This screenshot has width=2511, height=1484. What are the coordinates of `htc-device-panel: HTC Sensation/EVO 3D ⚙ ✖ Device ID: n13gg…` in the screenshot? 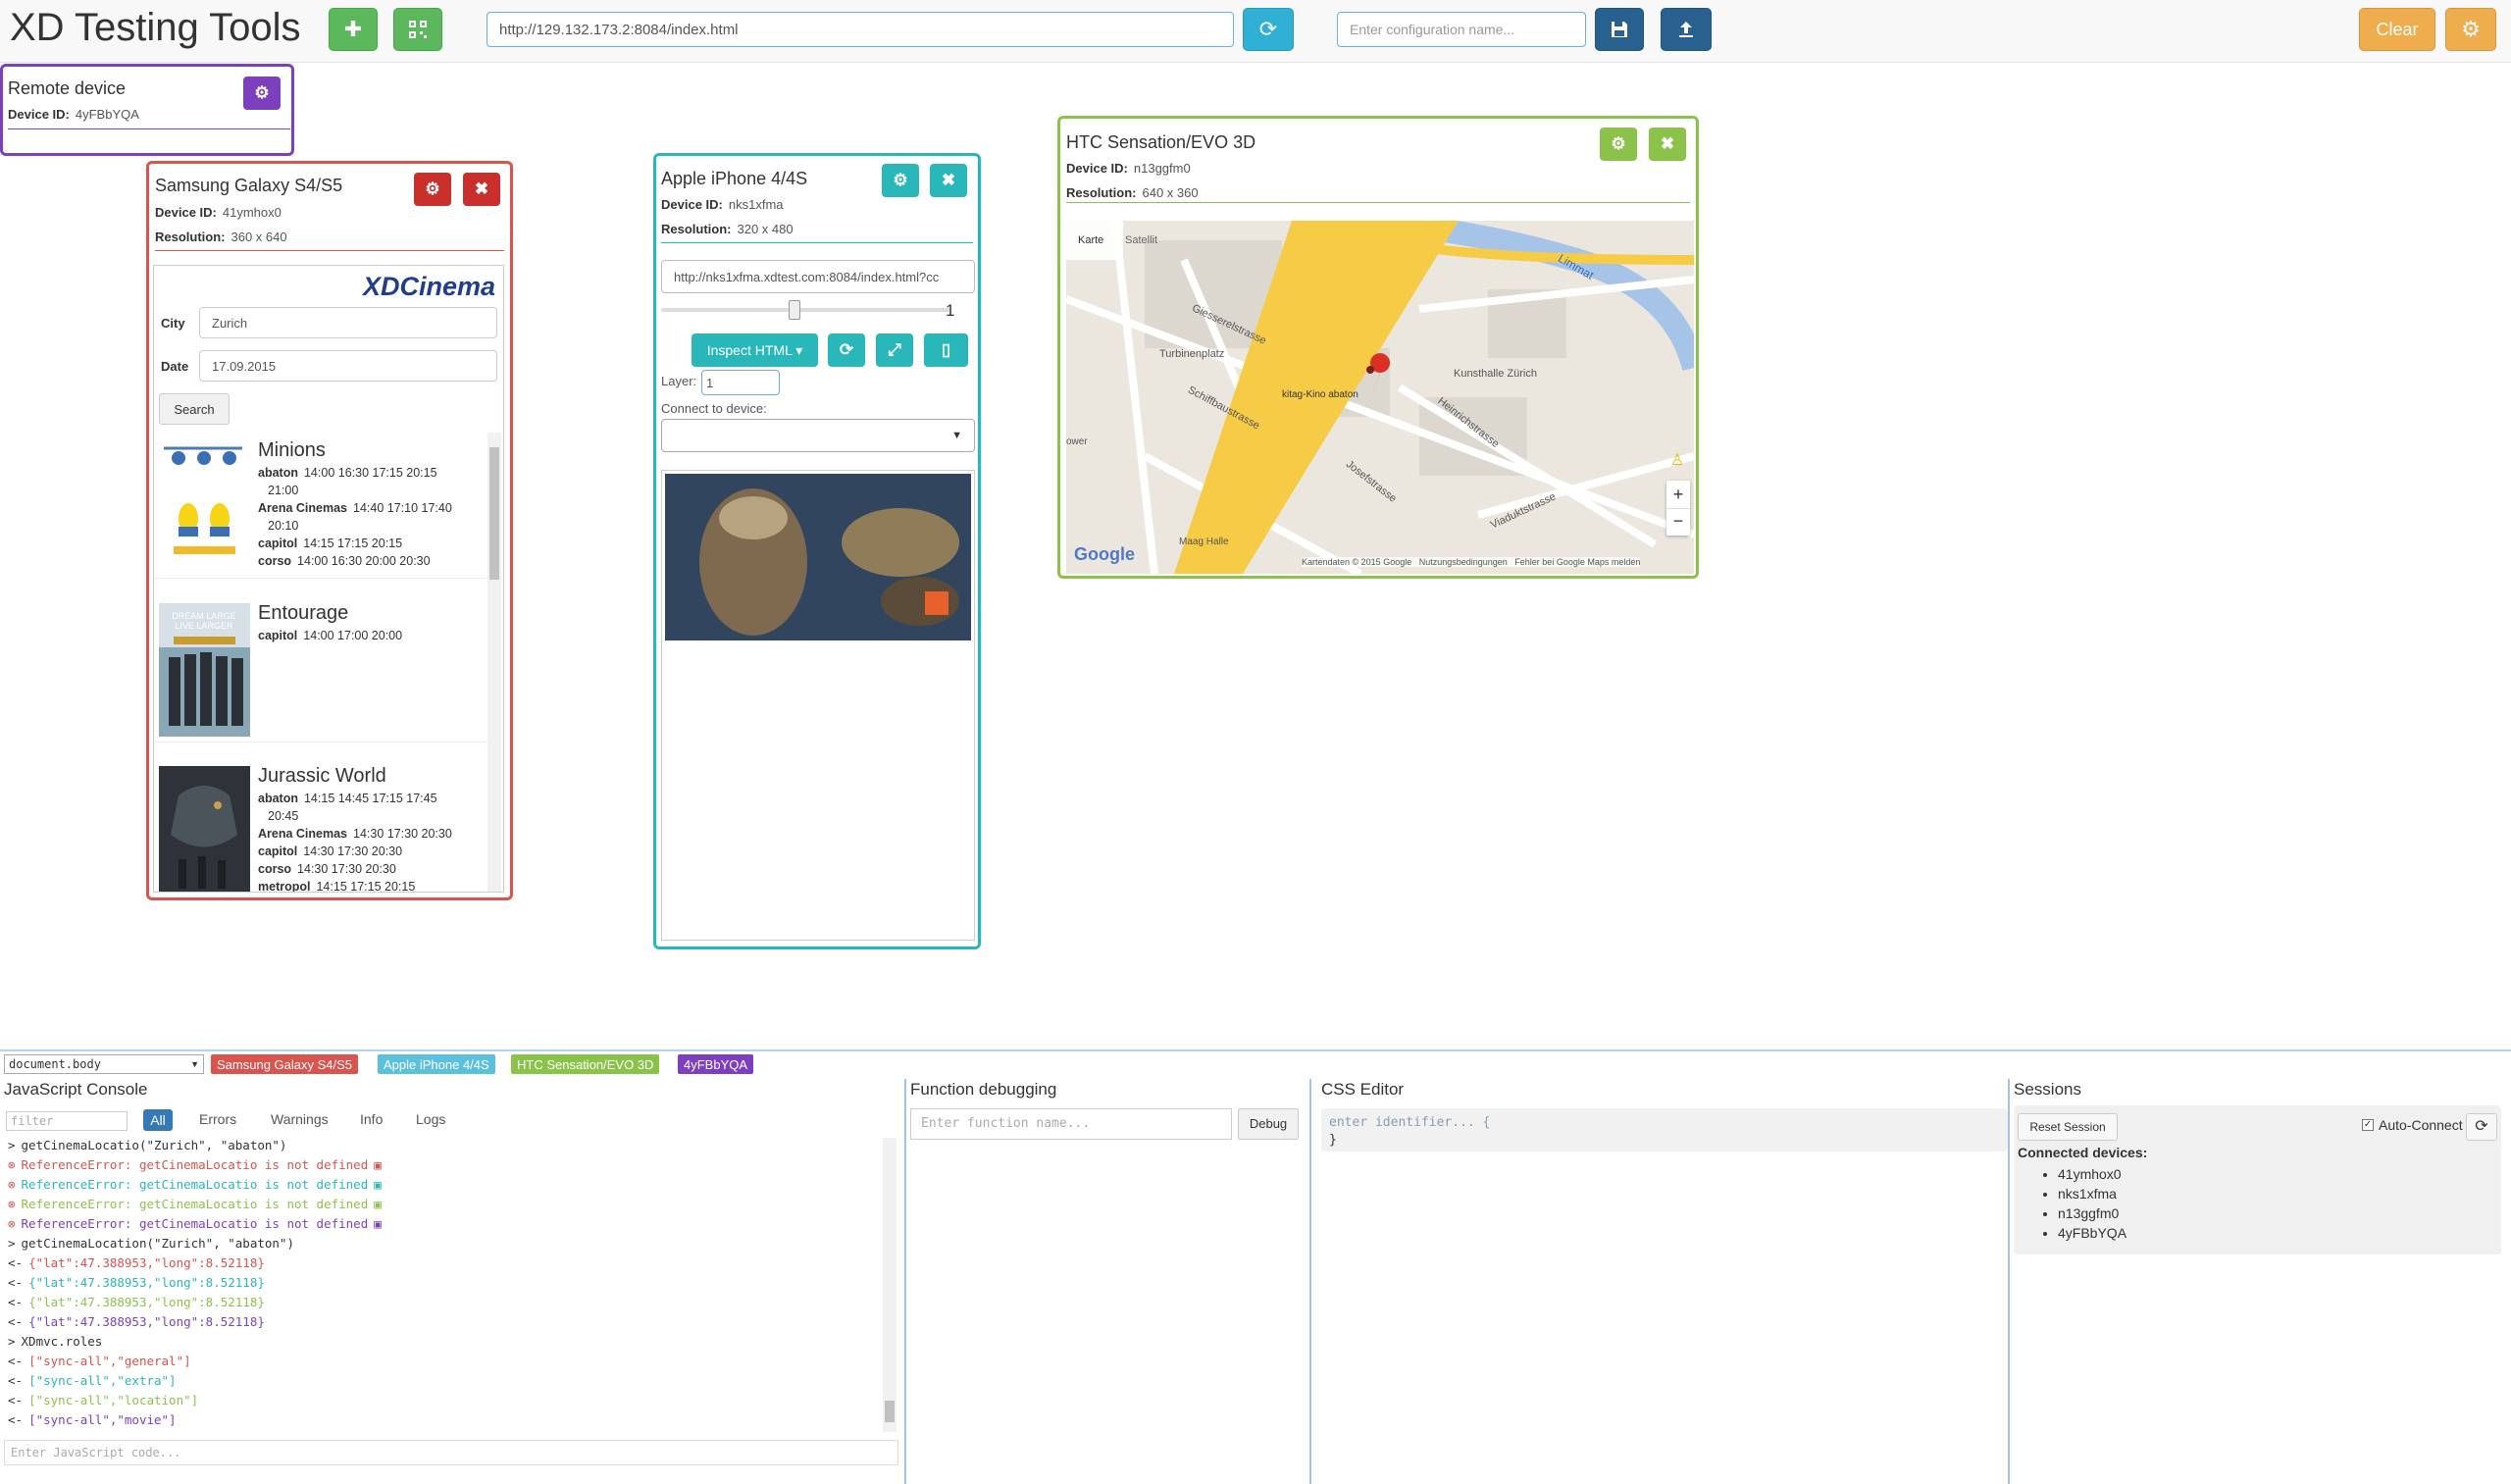 It's located at (1378, 347).